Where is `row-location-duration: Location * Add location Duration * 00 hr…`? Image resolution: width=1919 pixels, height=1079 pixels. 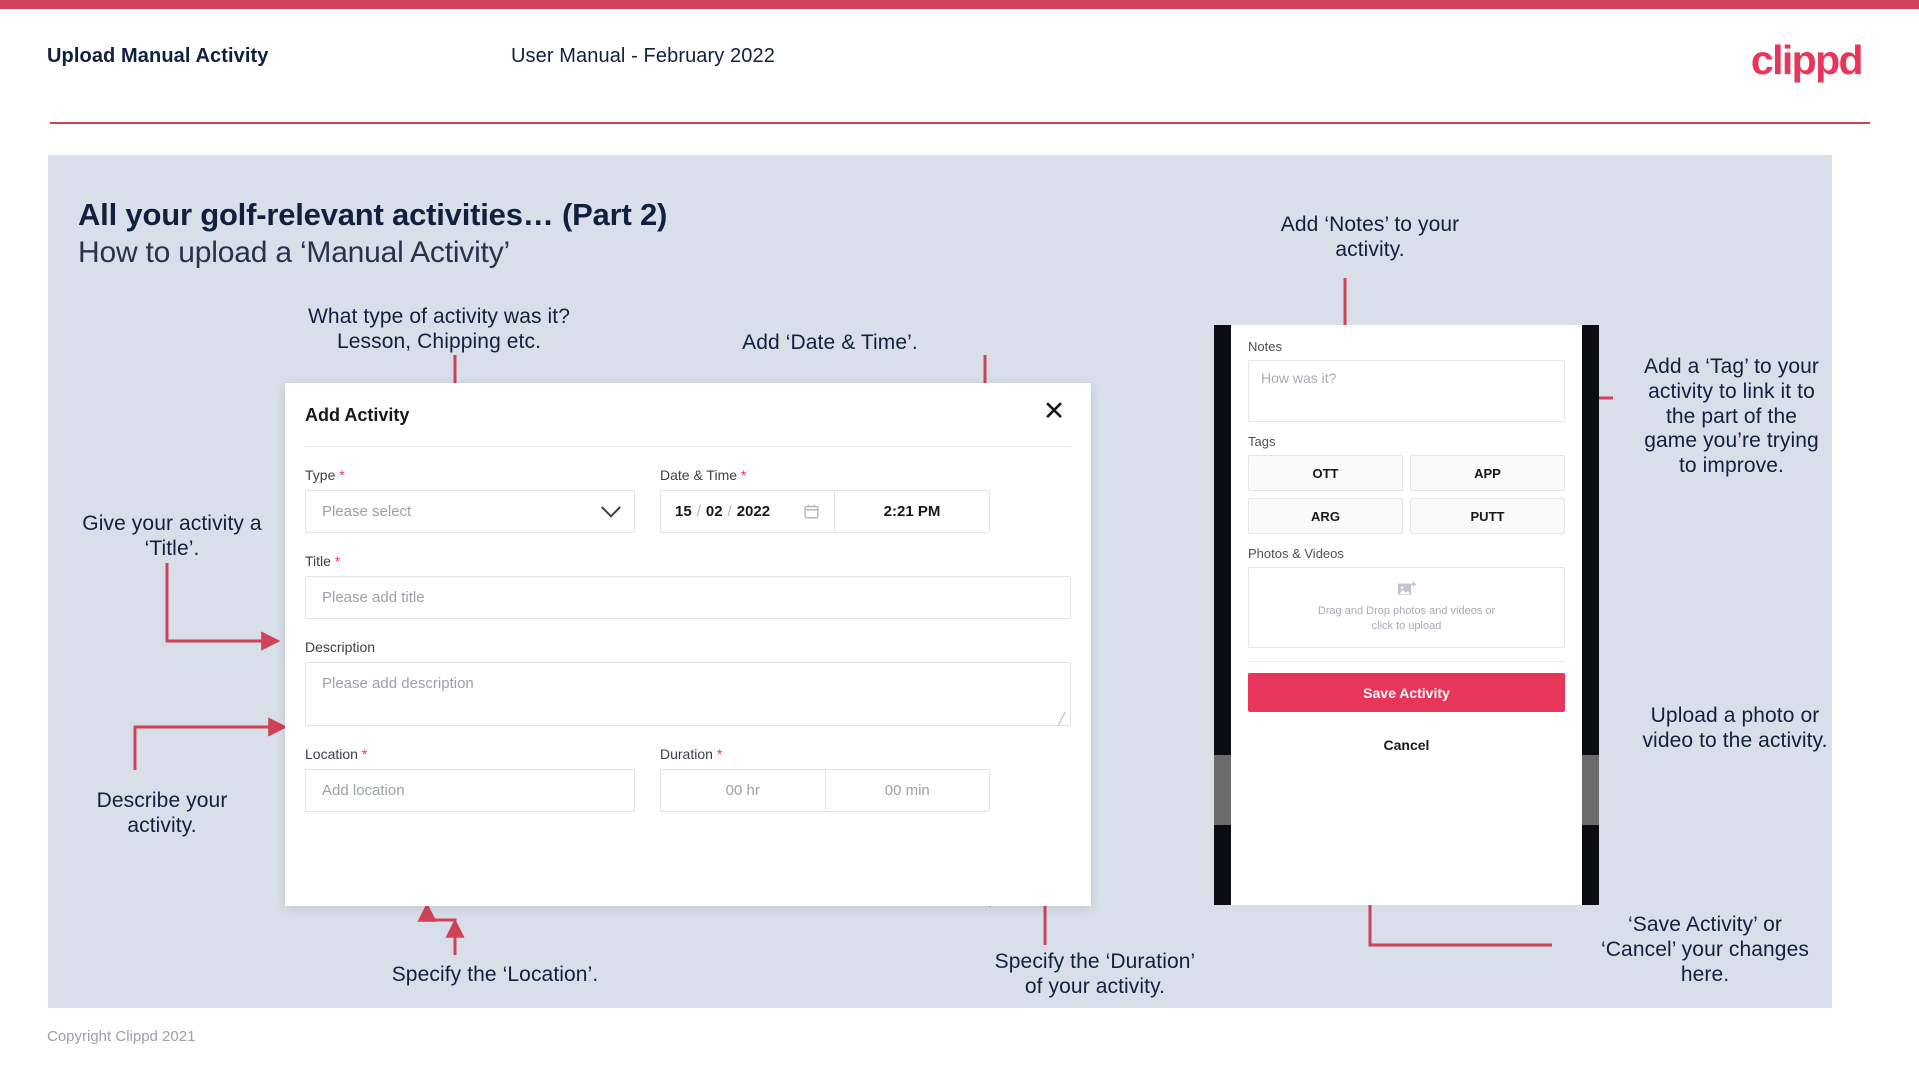 row-location-duration: Location * Add location Duration * 00 hr… is located at coordinates (688, 779).